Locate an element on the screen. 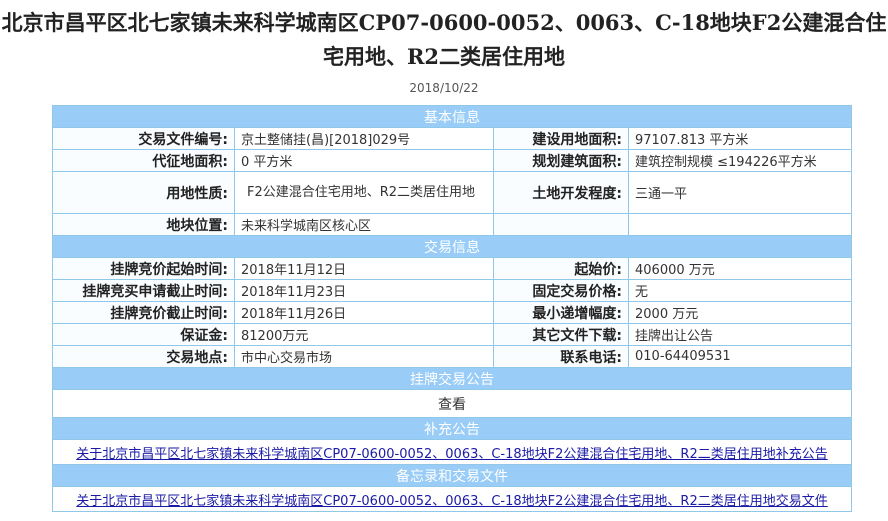  field-value: 010-64409531 is located at coordinates (740, 356).